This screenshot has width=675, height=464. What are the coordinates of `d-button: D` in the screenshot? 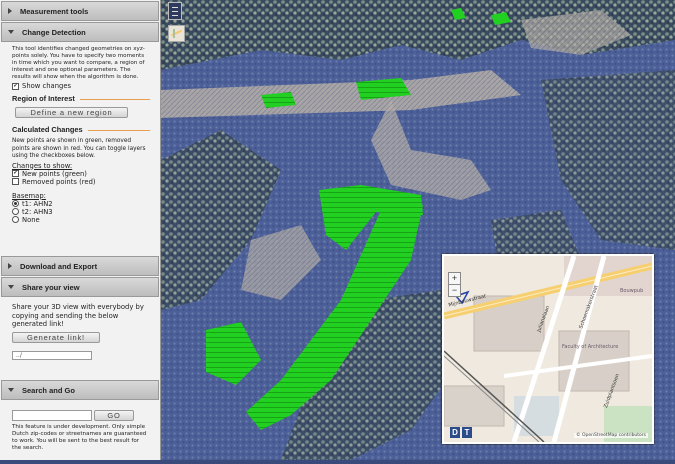 It's located at (455, 432).